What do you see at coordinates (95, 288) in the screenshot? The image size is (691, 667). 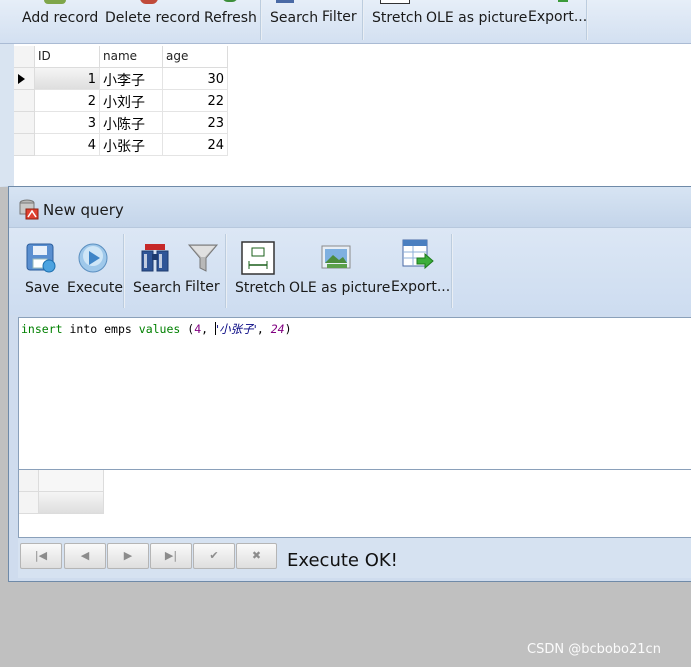 I see `execute-label: Execute` at bounding box center [95, 288].